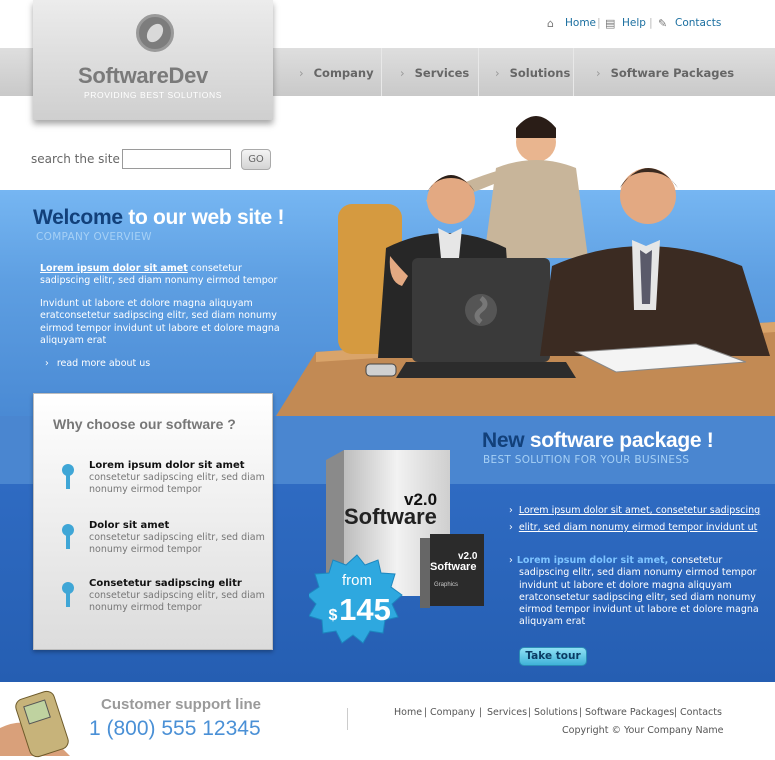 Image resolution: width=775 pixels, height=760 pixels. I want to click on take-tour-button: Take tour, so click(553, 656).